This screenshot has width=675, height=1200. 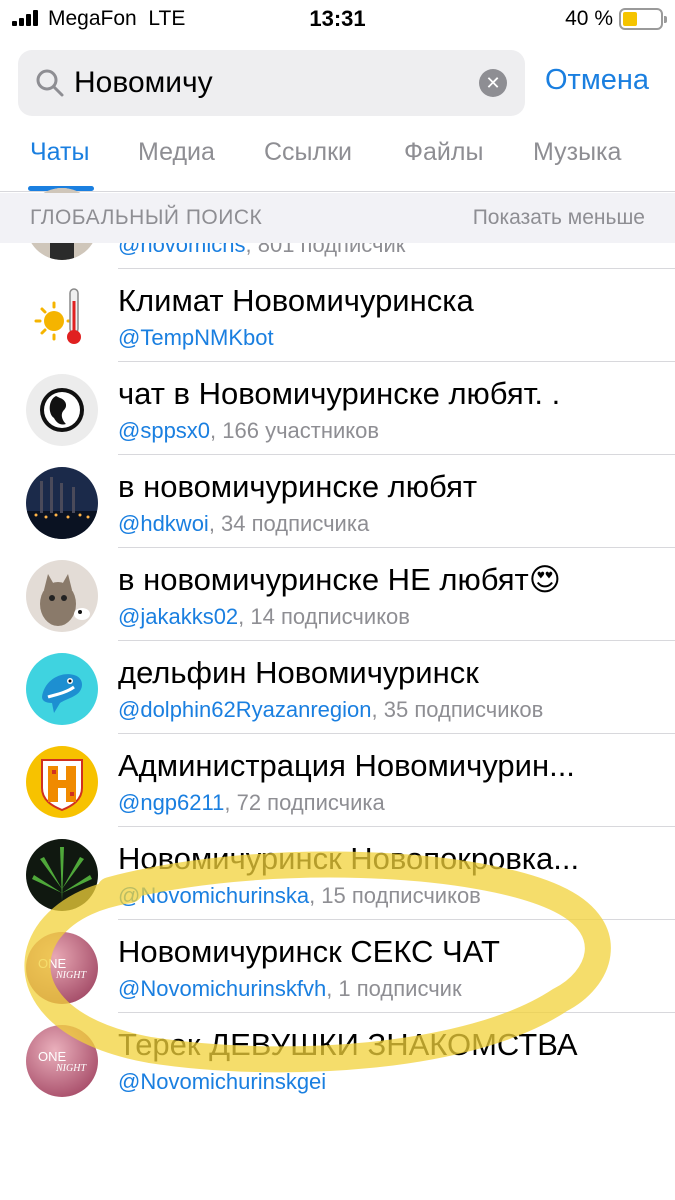 What do you see at coordinates (298, 486) in the screenshot?
I see `chat-title: в новомичуринске любят` at bounding box center [298, 486].